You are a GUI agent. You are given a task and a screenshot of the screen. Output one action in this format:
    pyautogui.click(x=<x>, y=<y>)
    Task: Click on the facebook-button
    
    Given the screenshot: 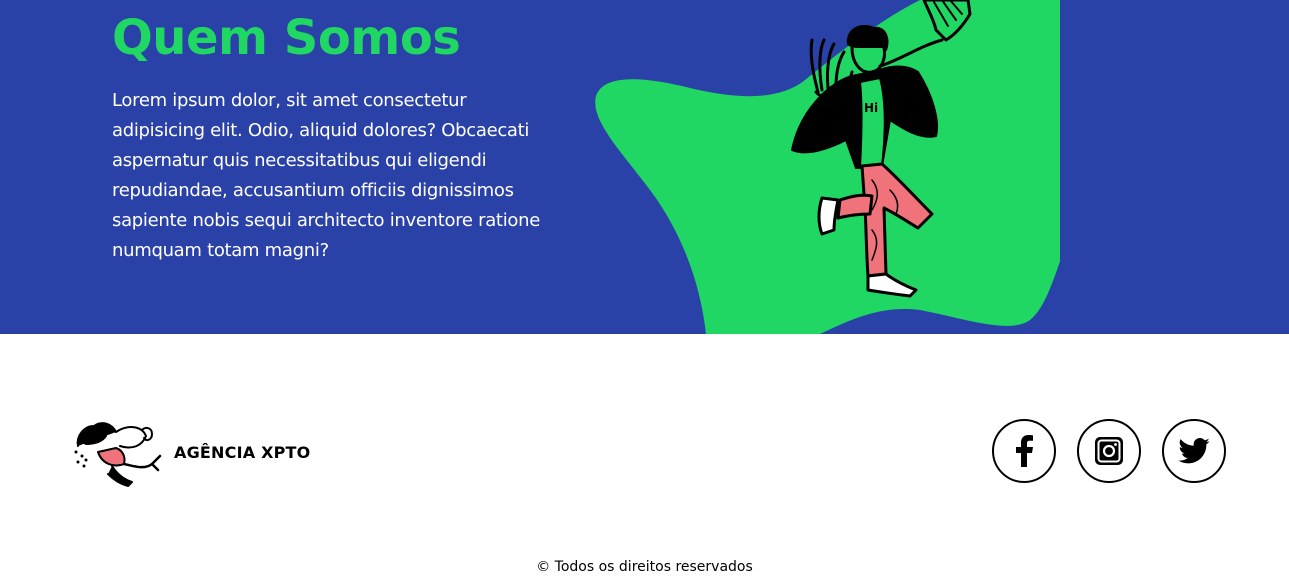 What is the action you would take?
    pyautogui.click(x=1024, y=451)
    